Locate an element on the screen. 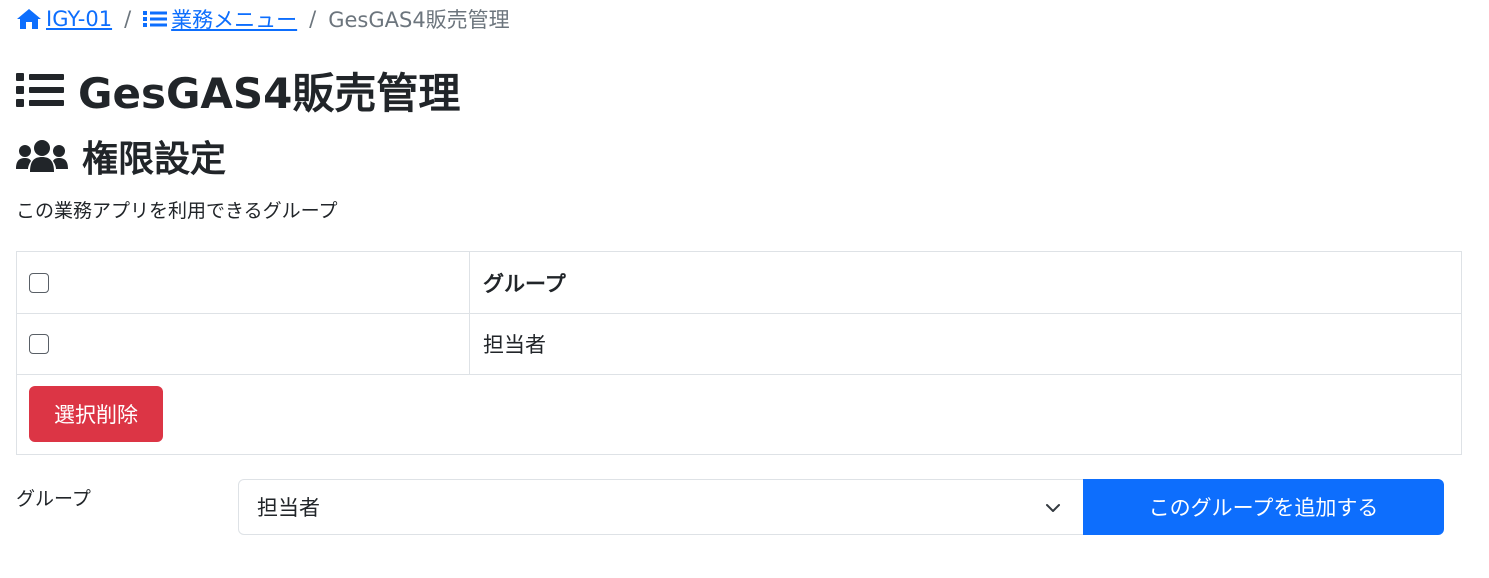 The width and height of the screenshot is (1489, 578). breadcrumb-menu-link: 業務メニュー is located at coordinates (220, 19).